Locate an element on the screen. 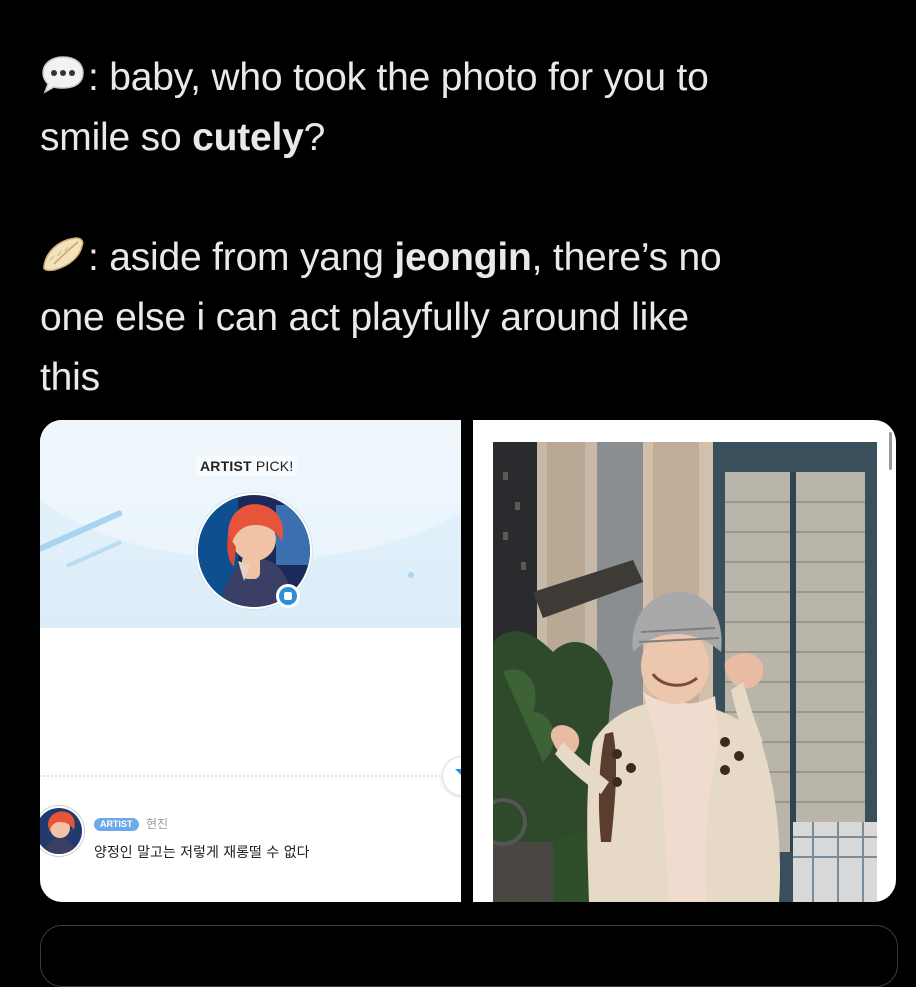 The width and height of the screenshot is (916, 987). line2-post: ? is located at coordinates (314, 137).